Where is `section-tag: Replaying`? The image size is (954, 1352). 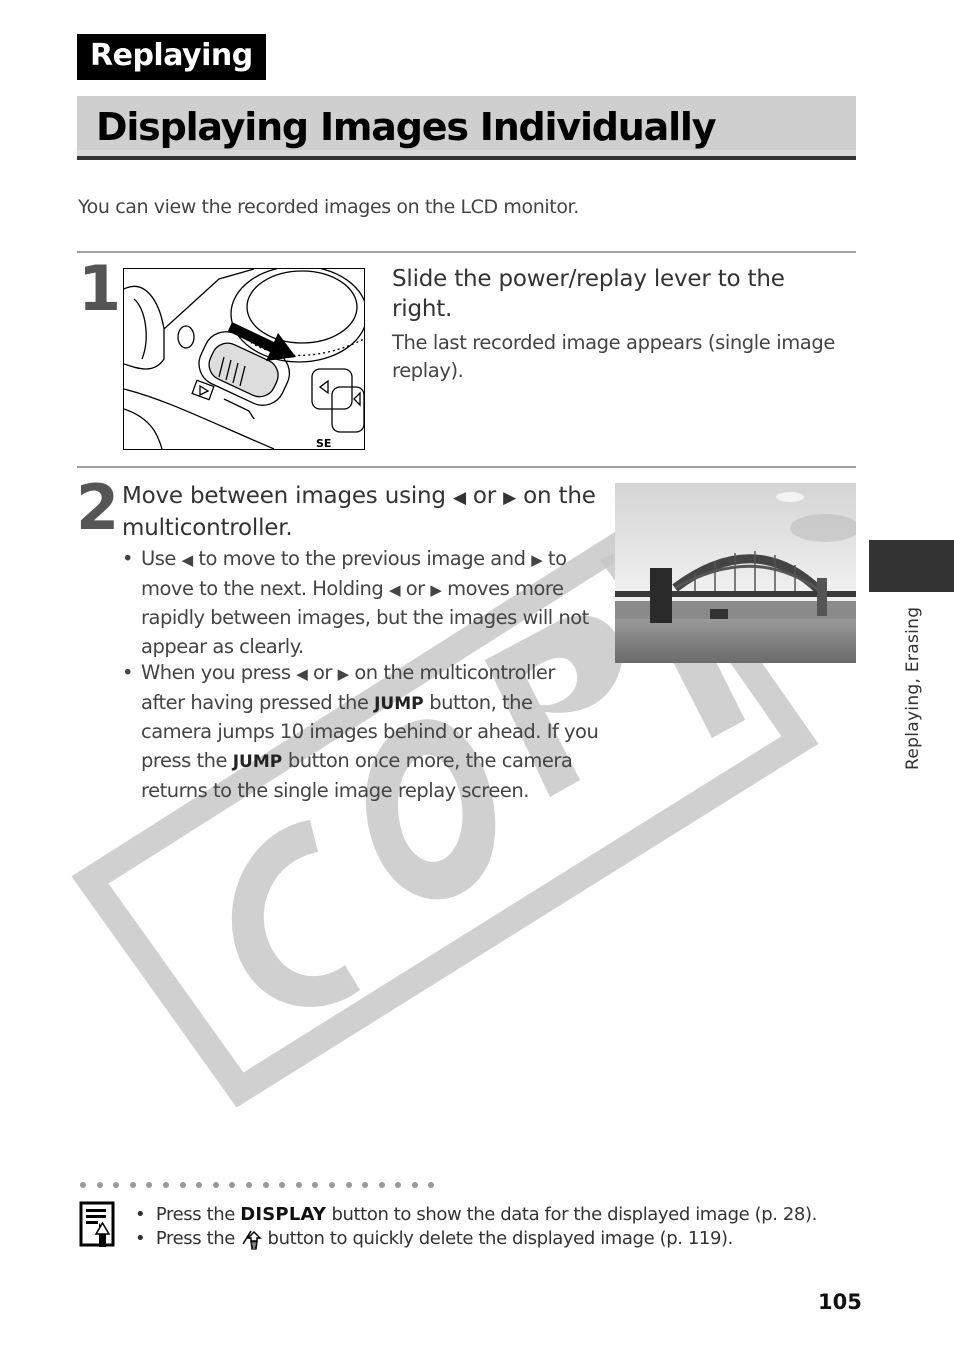
section-tag: Replaying is located at coordinates (171, 57).